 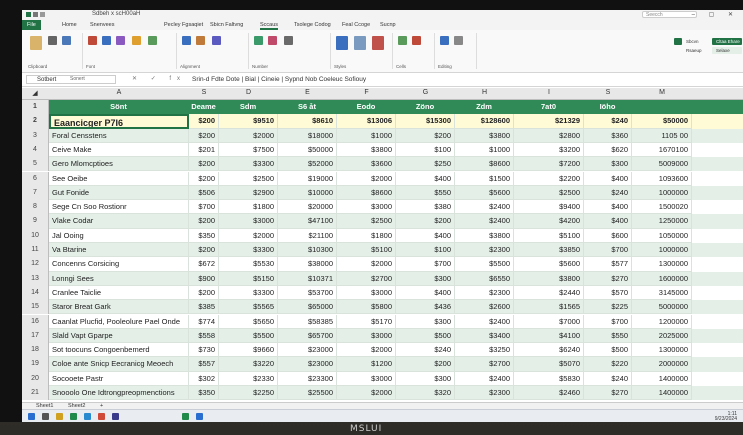 What do you see at coordinates (366, 107) in the screenshot?
I see `cell-value: Eodo` at bounding box center [366, 107].